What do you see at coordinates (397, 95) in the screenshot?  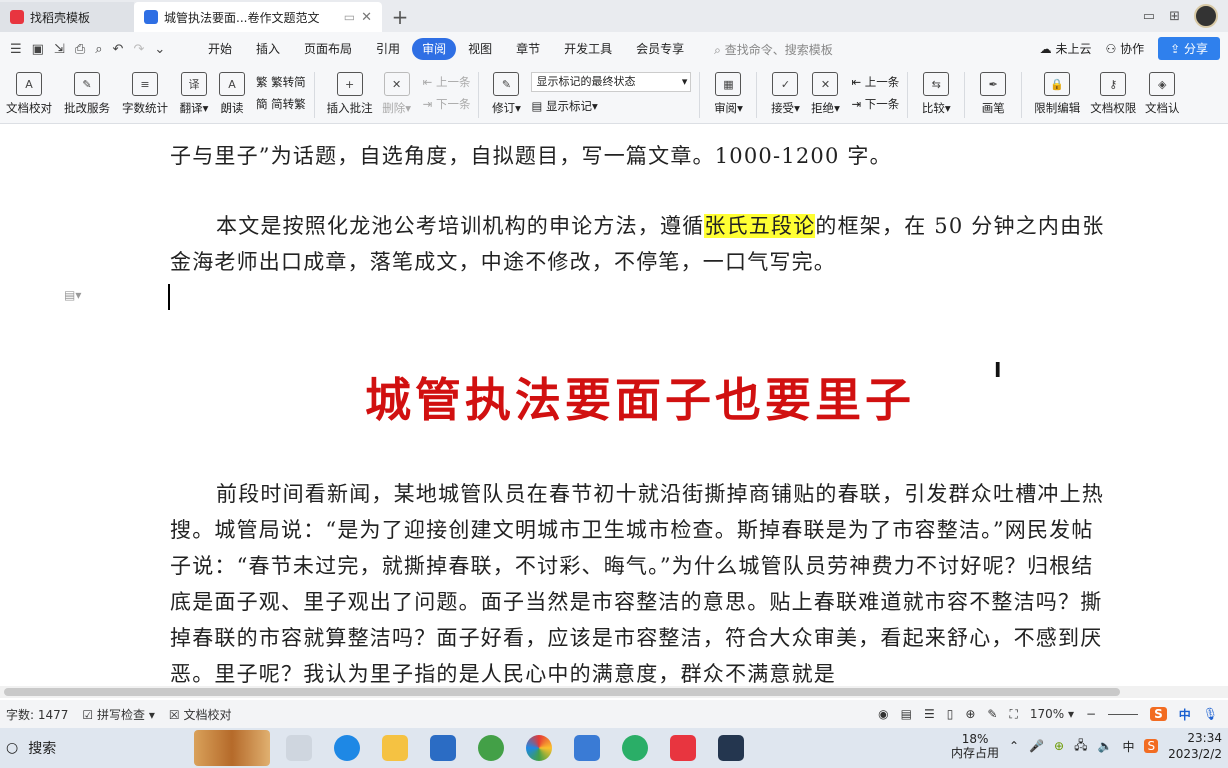 I see `delete-comment-button: ✕ 删除▾` at bounding box center [397, 95].